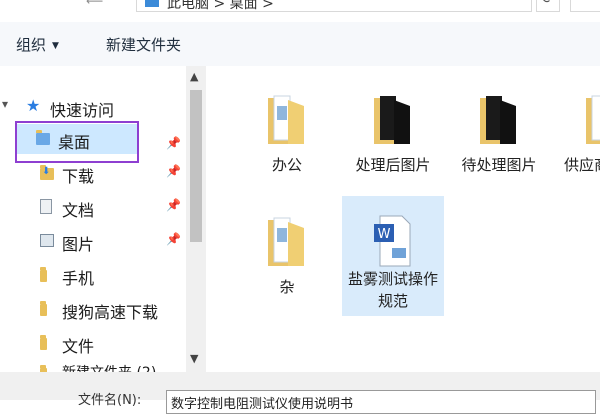 This screenshot has height=414, width=600. Describe the element at coordinates (31, 45) in the screenshot. I see `organize-label: 组织` at that location.